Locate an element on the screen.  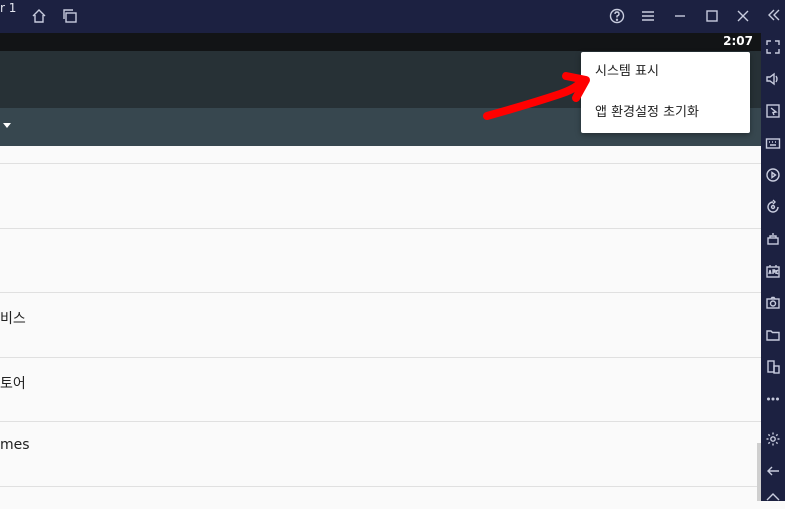
window-title: r 1 is located at coordinates (8, 8).